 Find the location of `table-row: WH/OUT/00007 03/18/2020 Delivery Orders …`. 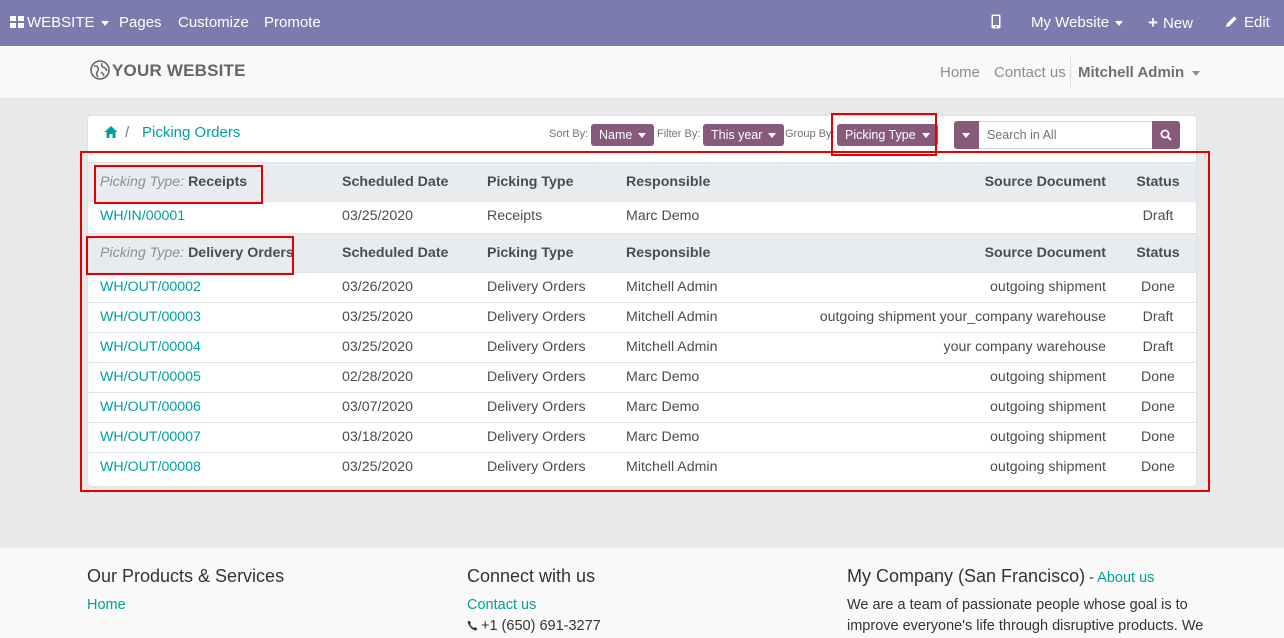

table-row: WH/OUT/00007 03/18/2020 Delivery Orders … is located at coordinates (642, 437).